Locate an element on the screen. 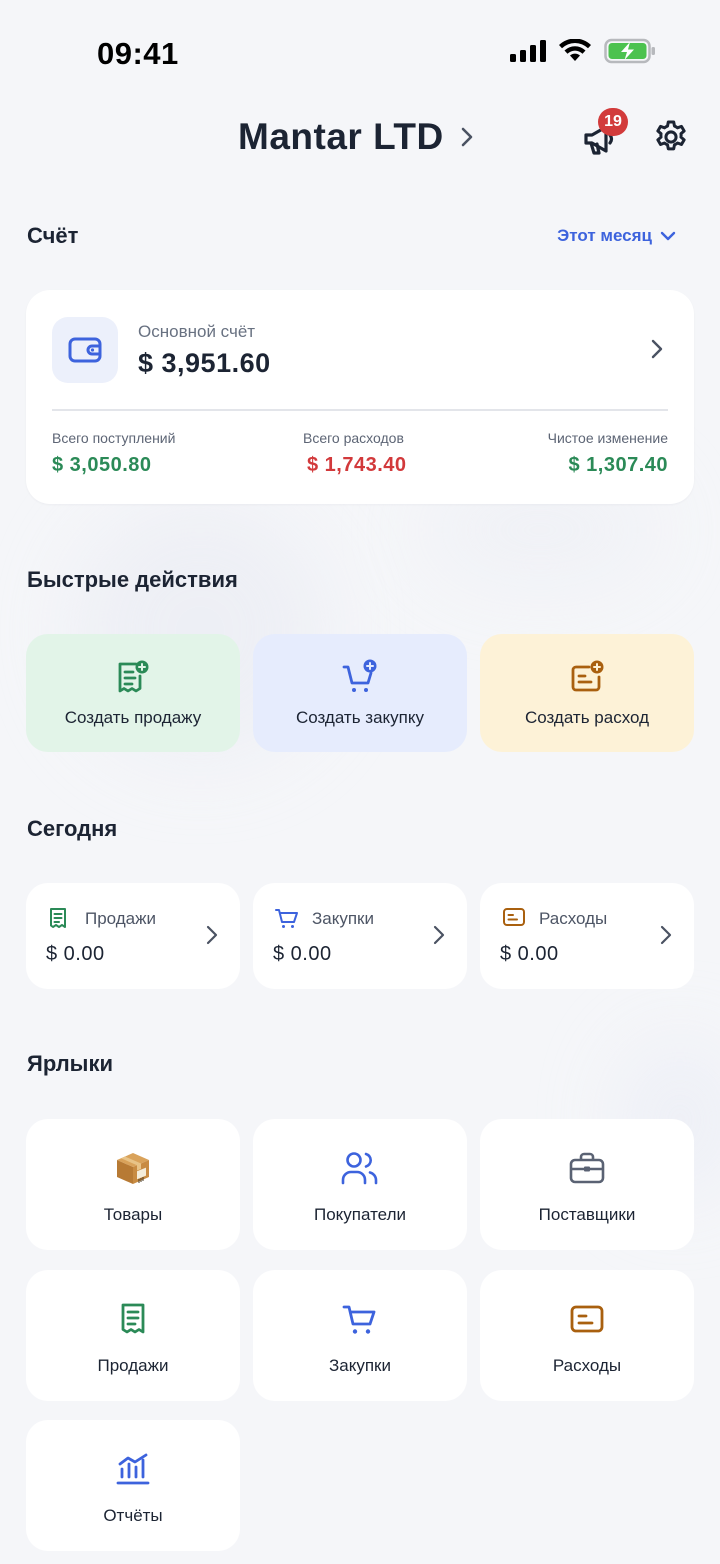 Image resolution: width=720 pixels, height=1564 pixels. shortcut-products: Товары is located at coordinates (133, 1184).